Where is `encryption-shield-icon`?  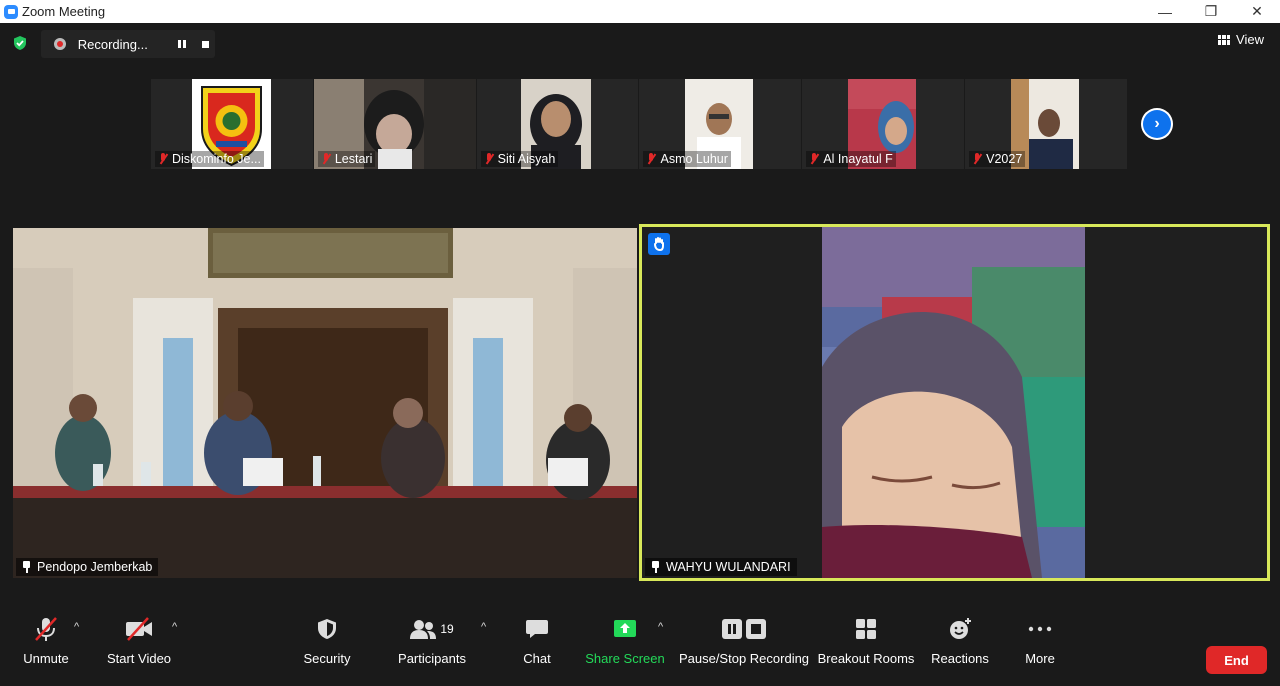 encryption-shield-icon is located at coordinates (20, 43).